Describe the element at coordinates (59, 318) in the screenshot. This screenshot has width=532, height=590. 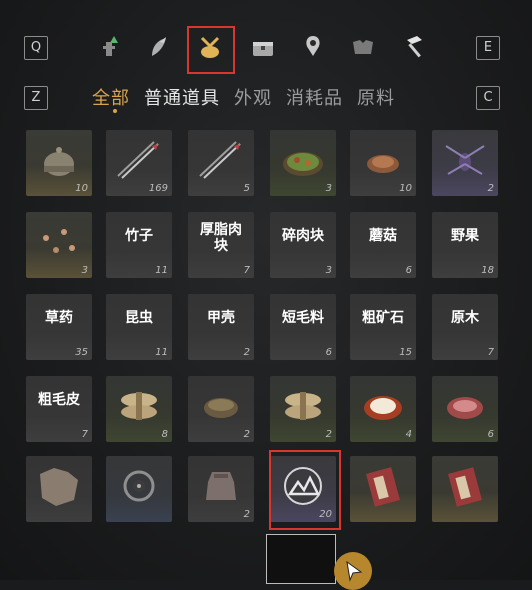
I see `item-name: 草药` at that location.